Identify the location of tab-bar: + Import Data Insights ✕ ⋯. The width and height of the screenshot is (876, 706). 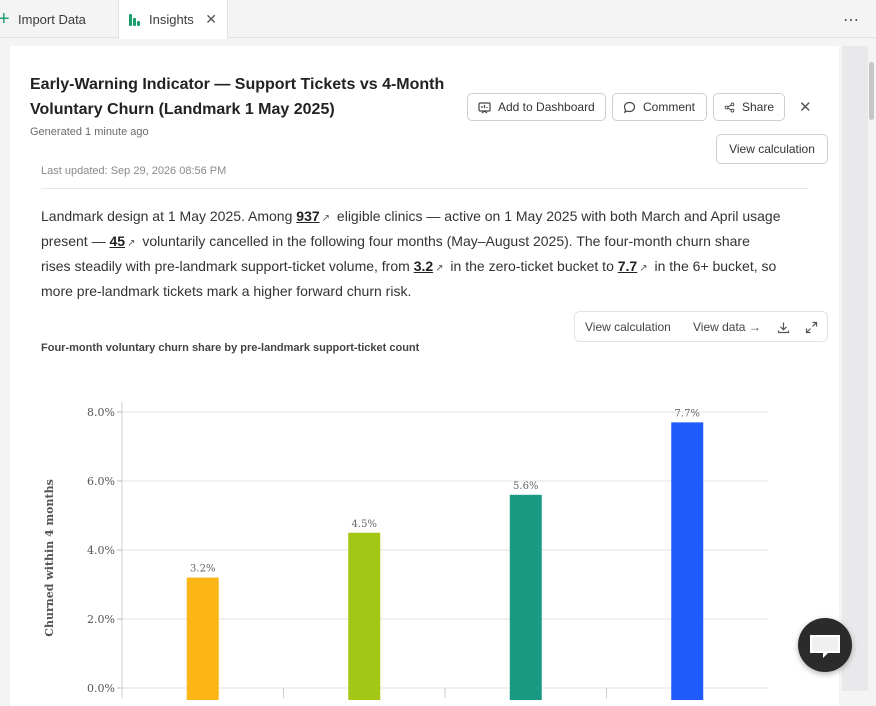
(438, 19).